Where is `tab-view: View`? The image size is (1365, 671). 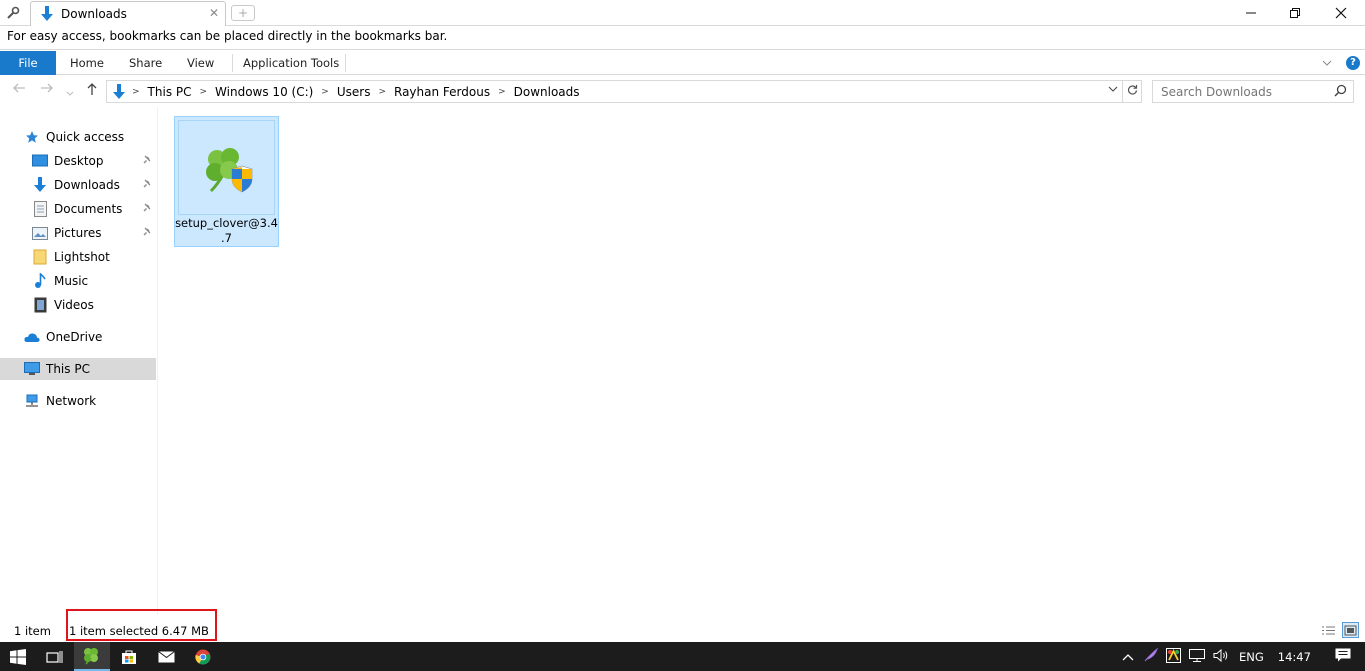
tab-view: View is located at coordinates (200, 63).